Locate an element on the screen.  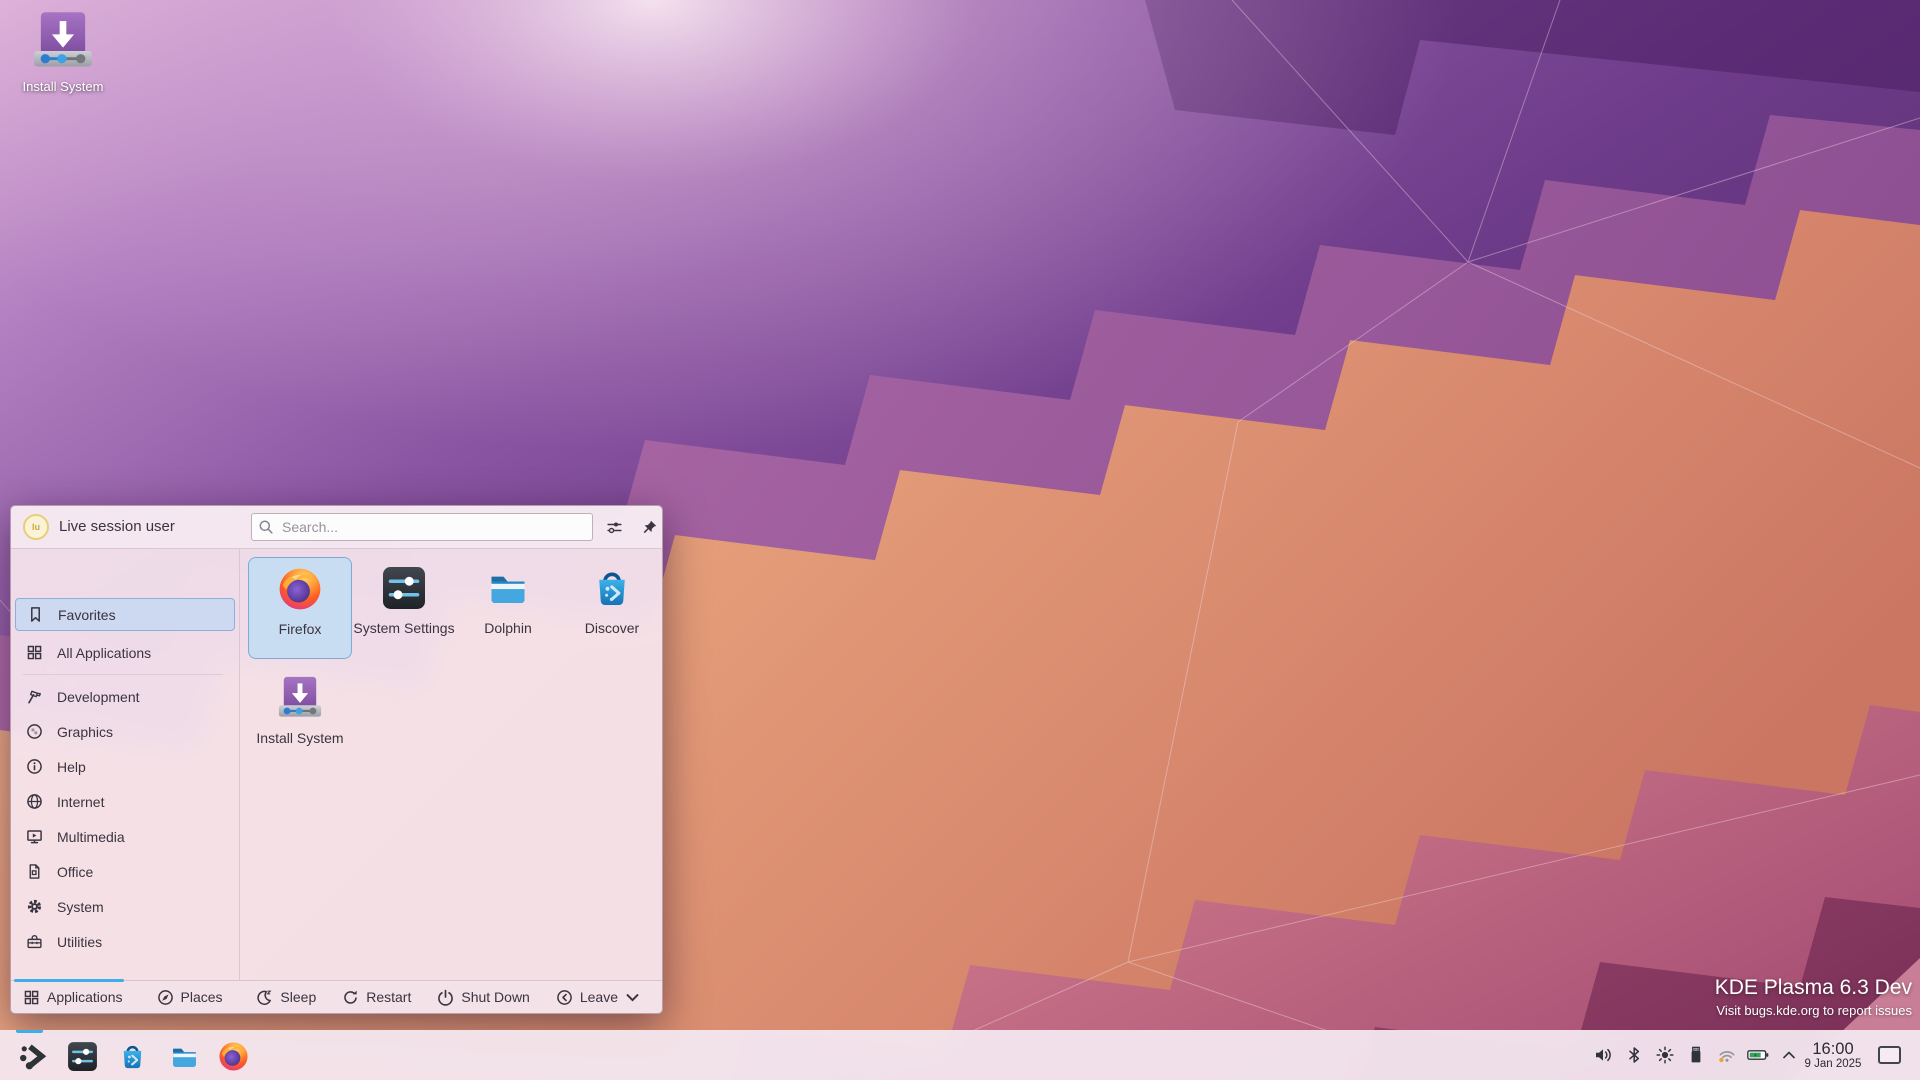
app-tile-install-system: Install System is located at coordinates (300, 718).